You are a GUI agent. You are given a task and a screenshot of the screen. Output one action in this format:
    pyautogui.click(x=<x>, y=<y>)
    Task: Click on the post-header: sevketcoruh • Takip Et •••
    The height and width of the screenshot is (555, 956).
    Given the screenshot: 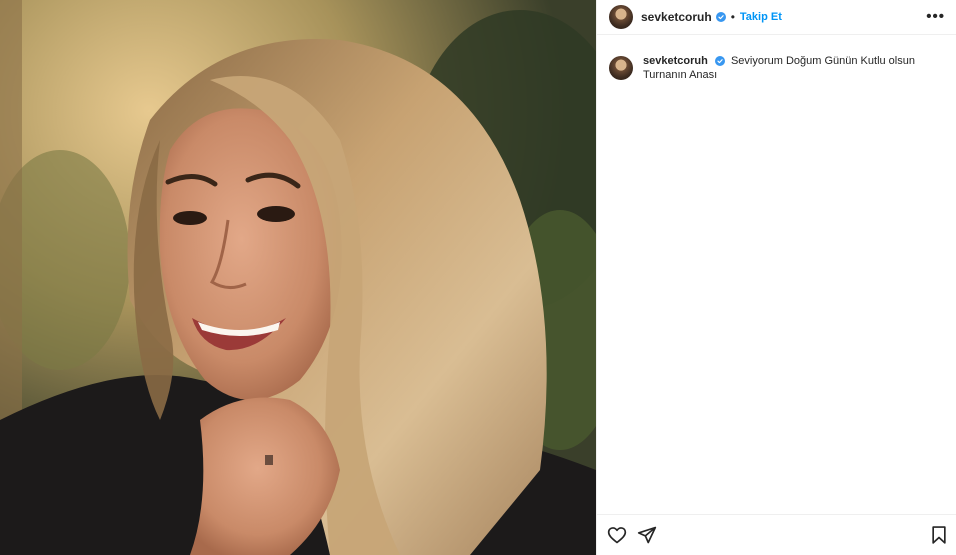 What is the action you would take?
    pyautogui.click(x=776, y=17)
    